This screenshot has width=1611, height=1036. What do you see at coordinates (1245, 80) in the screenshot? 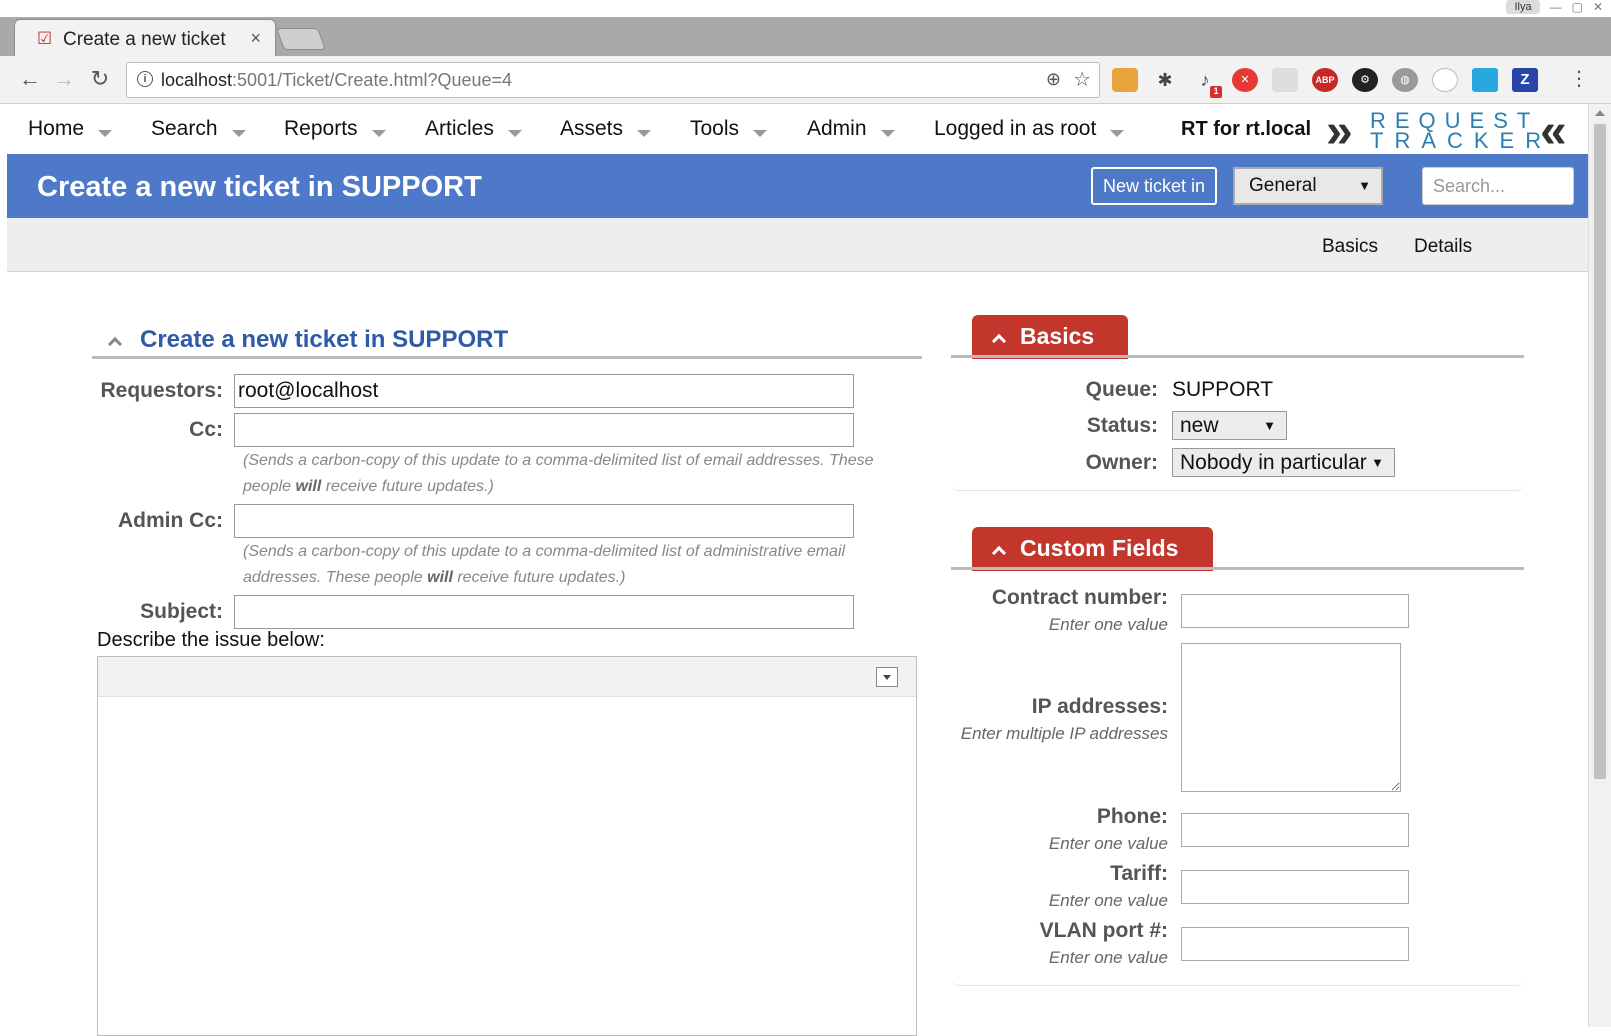
I see `extension-red-icon: ✕` at bounding box center [1245, 80].